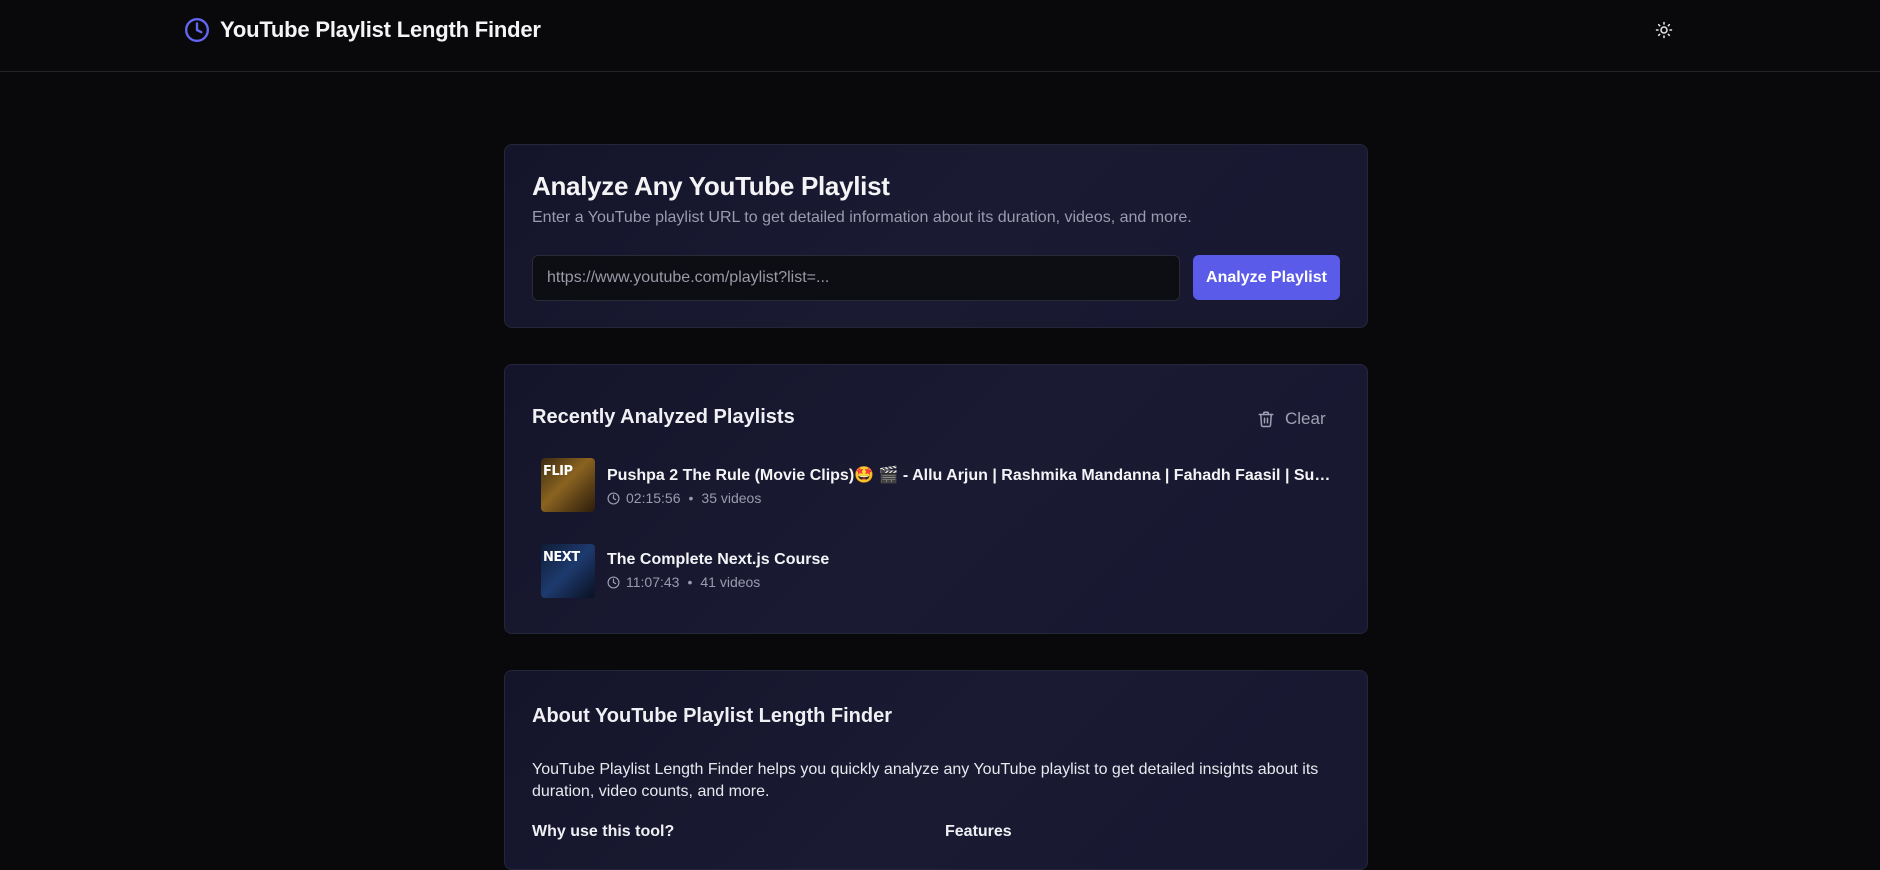 Image resolution: width=1880 pixels, height=870 pixels. I want to click on app-title: YouTube Playlist Length Finder, so click(380, 29).